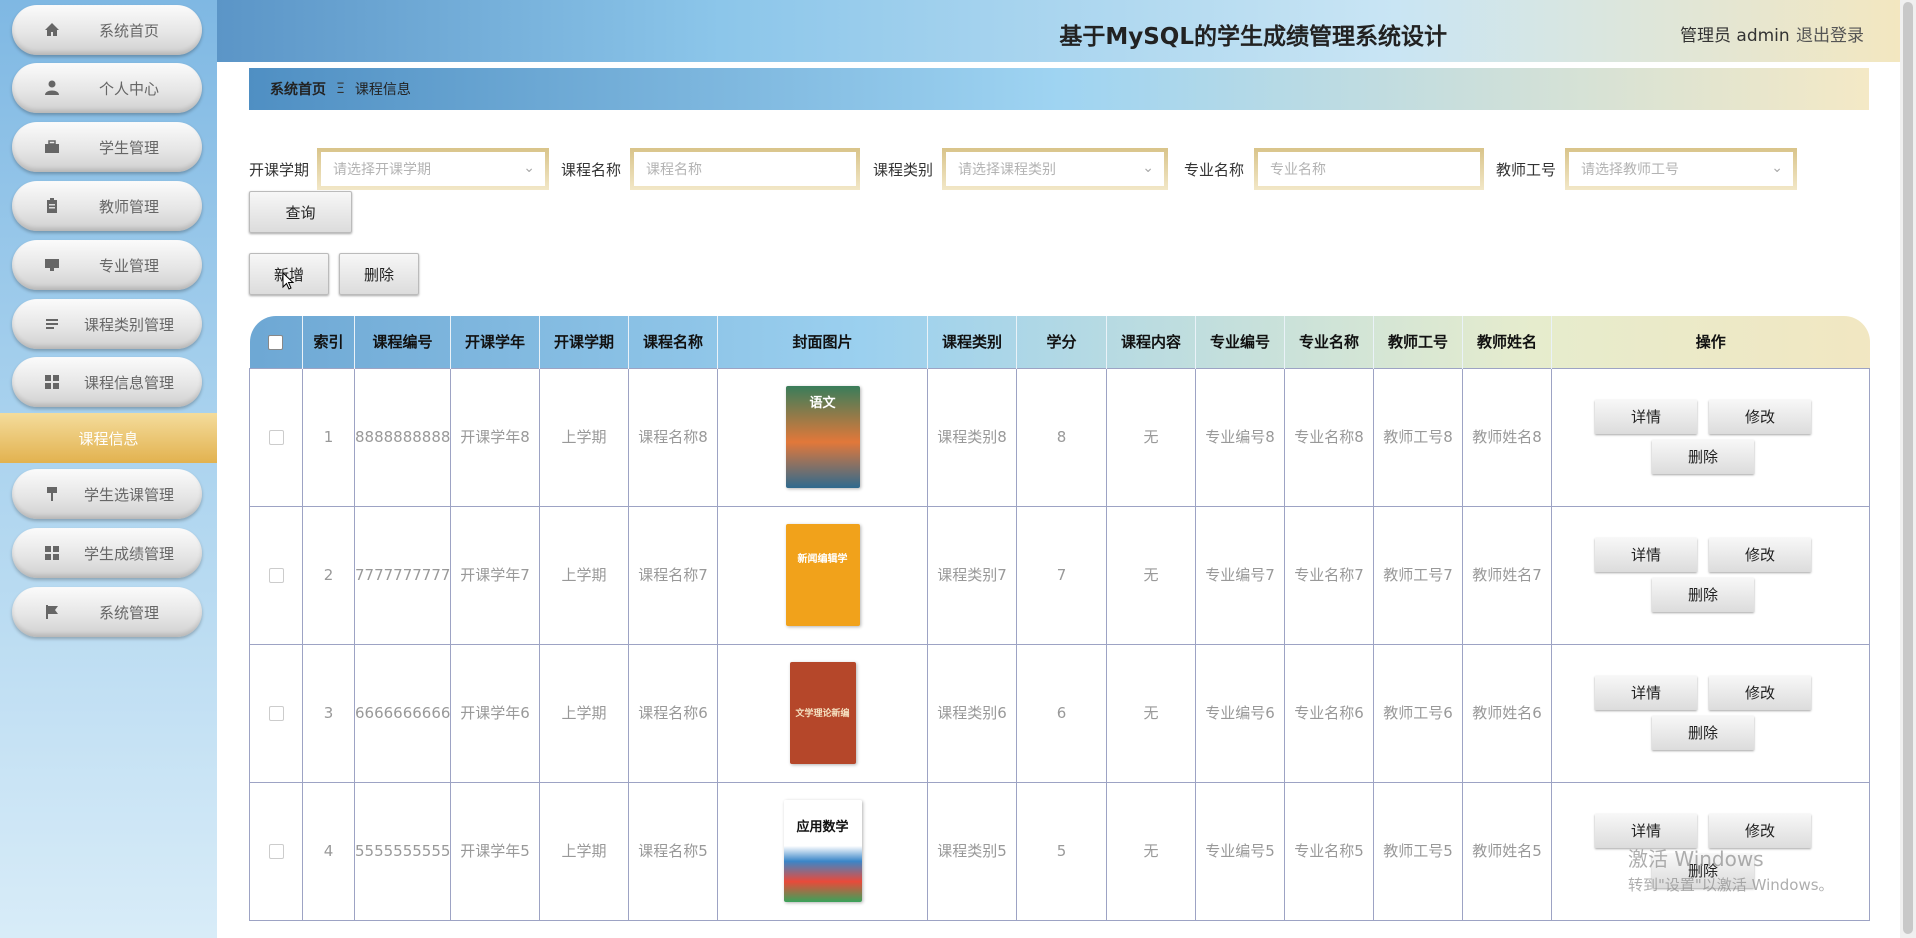 The image size is (1916, 938). I want to click on grid-icon, so click(52, 382).